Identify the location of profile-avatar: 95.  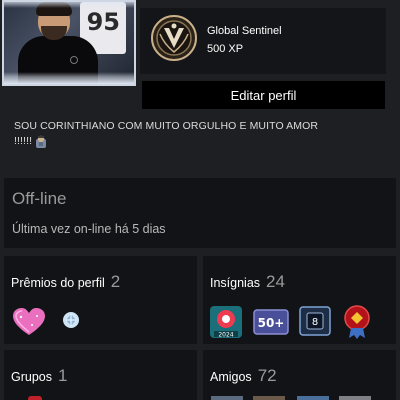
(69, 43).